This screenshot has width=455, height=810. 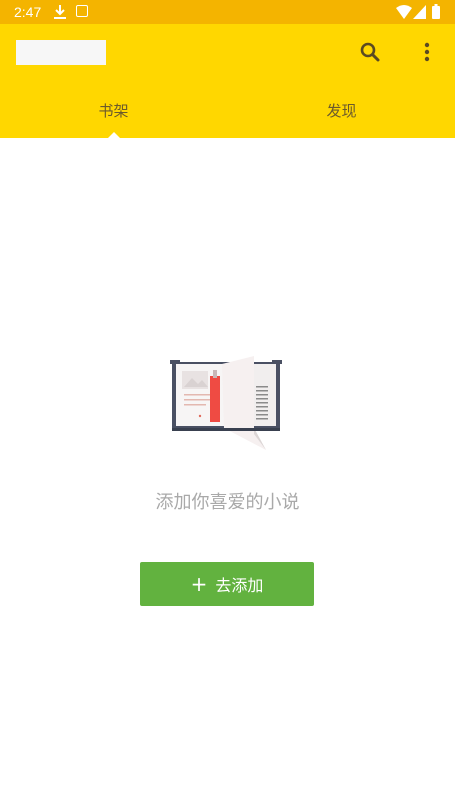 What do you see at coordinates (227, 12) in the screenshot?
I see `status-bar: 2:47` at bounding box center [227, 12].